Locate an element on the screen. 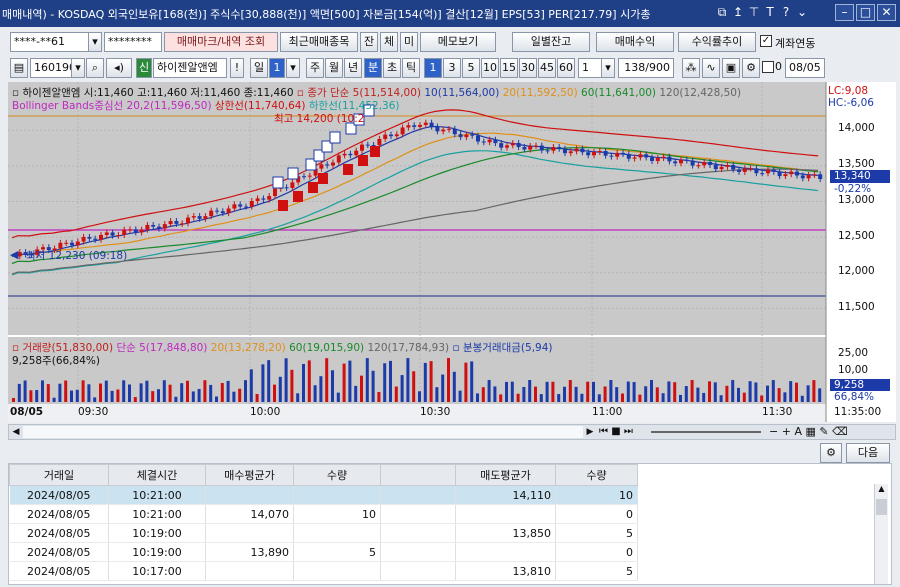 The image size is (900, 587). up-arrow-icon: ↥ is located at coordinates (738, 12).